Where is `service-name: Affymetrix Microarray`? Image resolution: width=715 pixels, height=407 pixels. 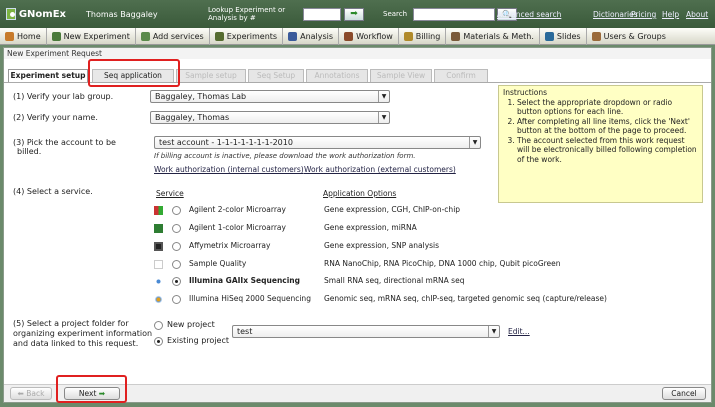
service-name: Affymetrix Microarray is located at coordinates (230, 245).